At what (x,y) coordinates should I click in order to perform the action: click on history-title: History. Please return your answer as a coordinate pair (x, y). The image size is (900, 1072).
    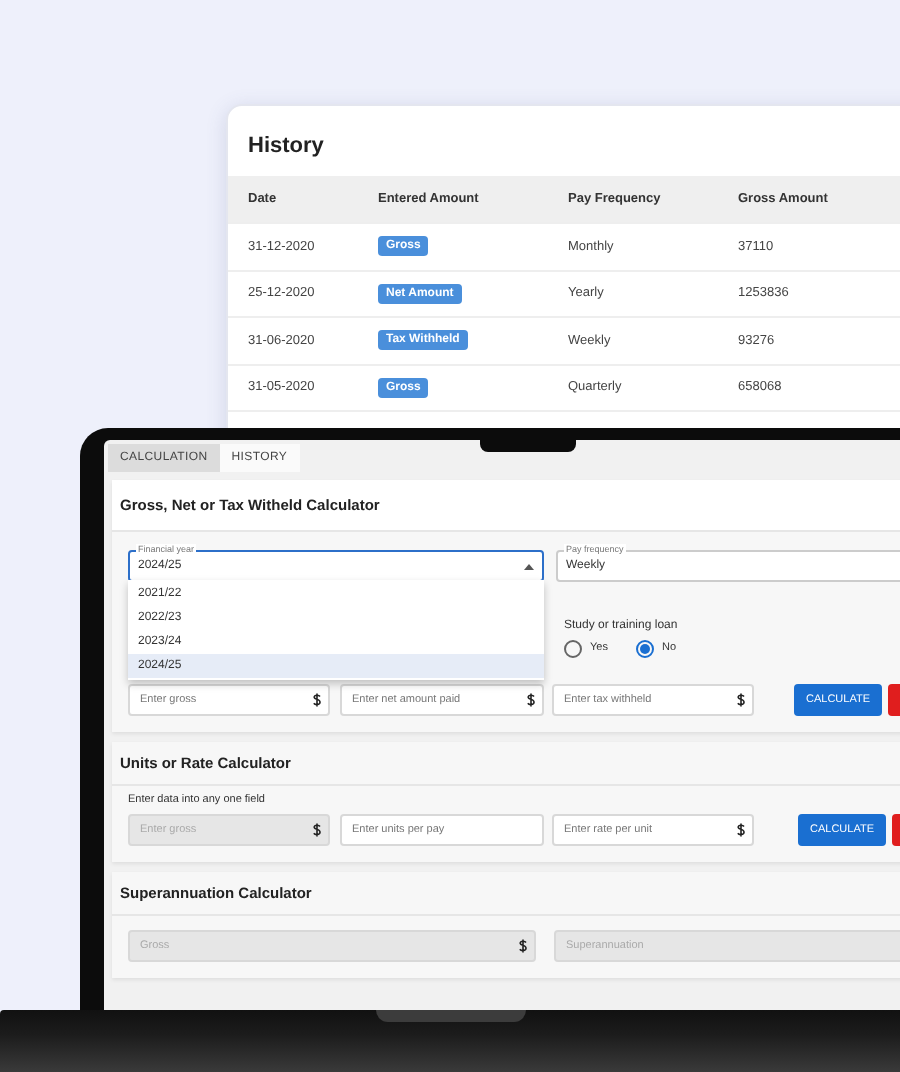
    Looking at the image, I should click on (286, 147).